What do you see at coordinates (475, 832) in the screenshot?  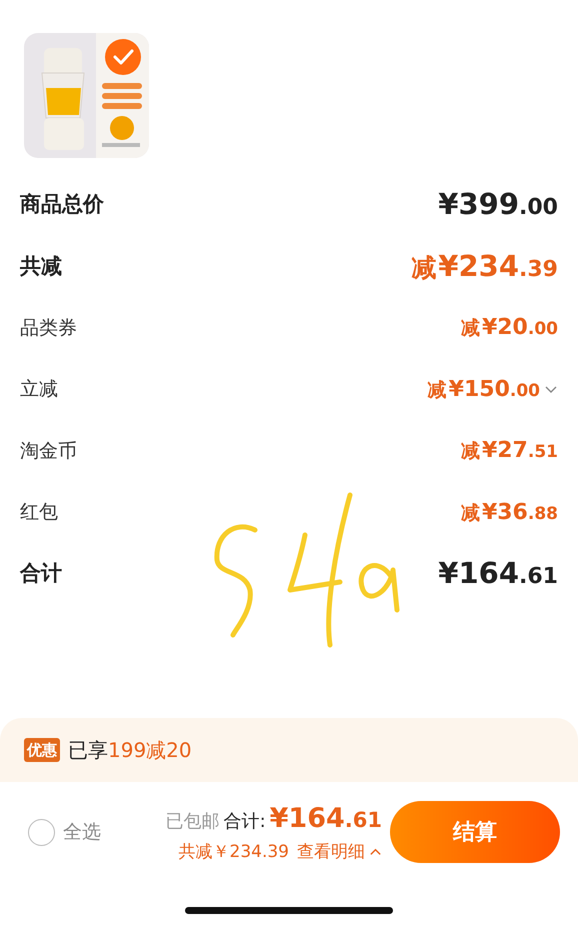 I see `checkout-button: 结算` at bounding box center [475, 832].